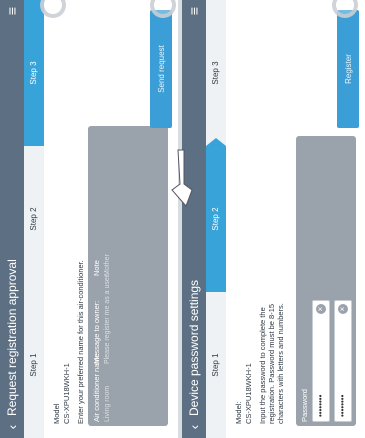  What do you see at coordinates (342, 405) in the screenshot?
I see `confirm-password-value: ••••••••` at bounding box center [342, 405].